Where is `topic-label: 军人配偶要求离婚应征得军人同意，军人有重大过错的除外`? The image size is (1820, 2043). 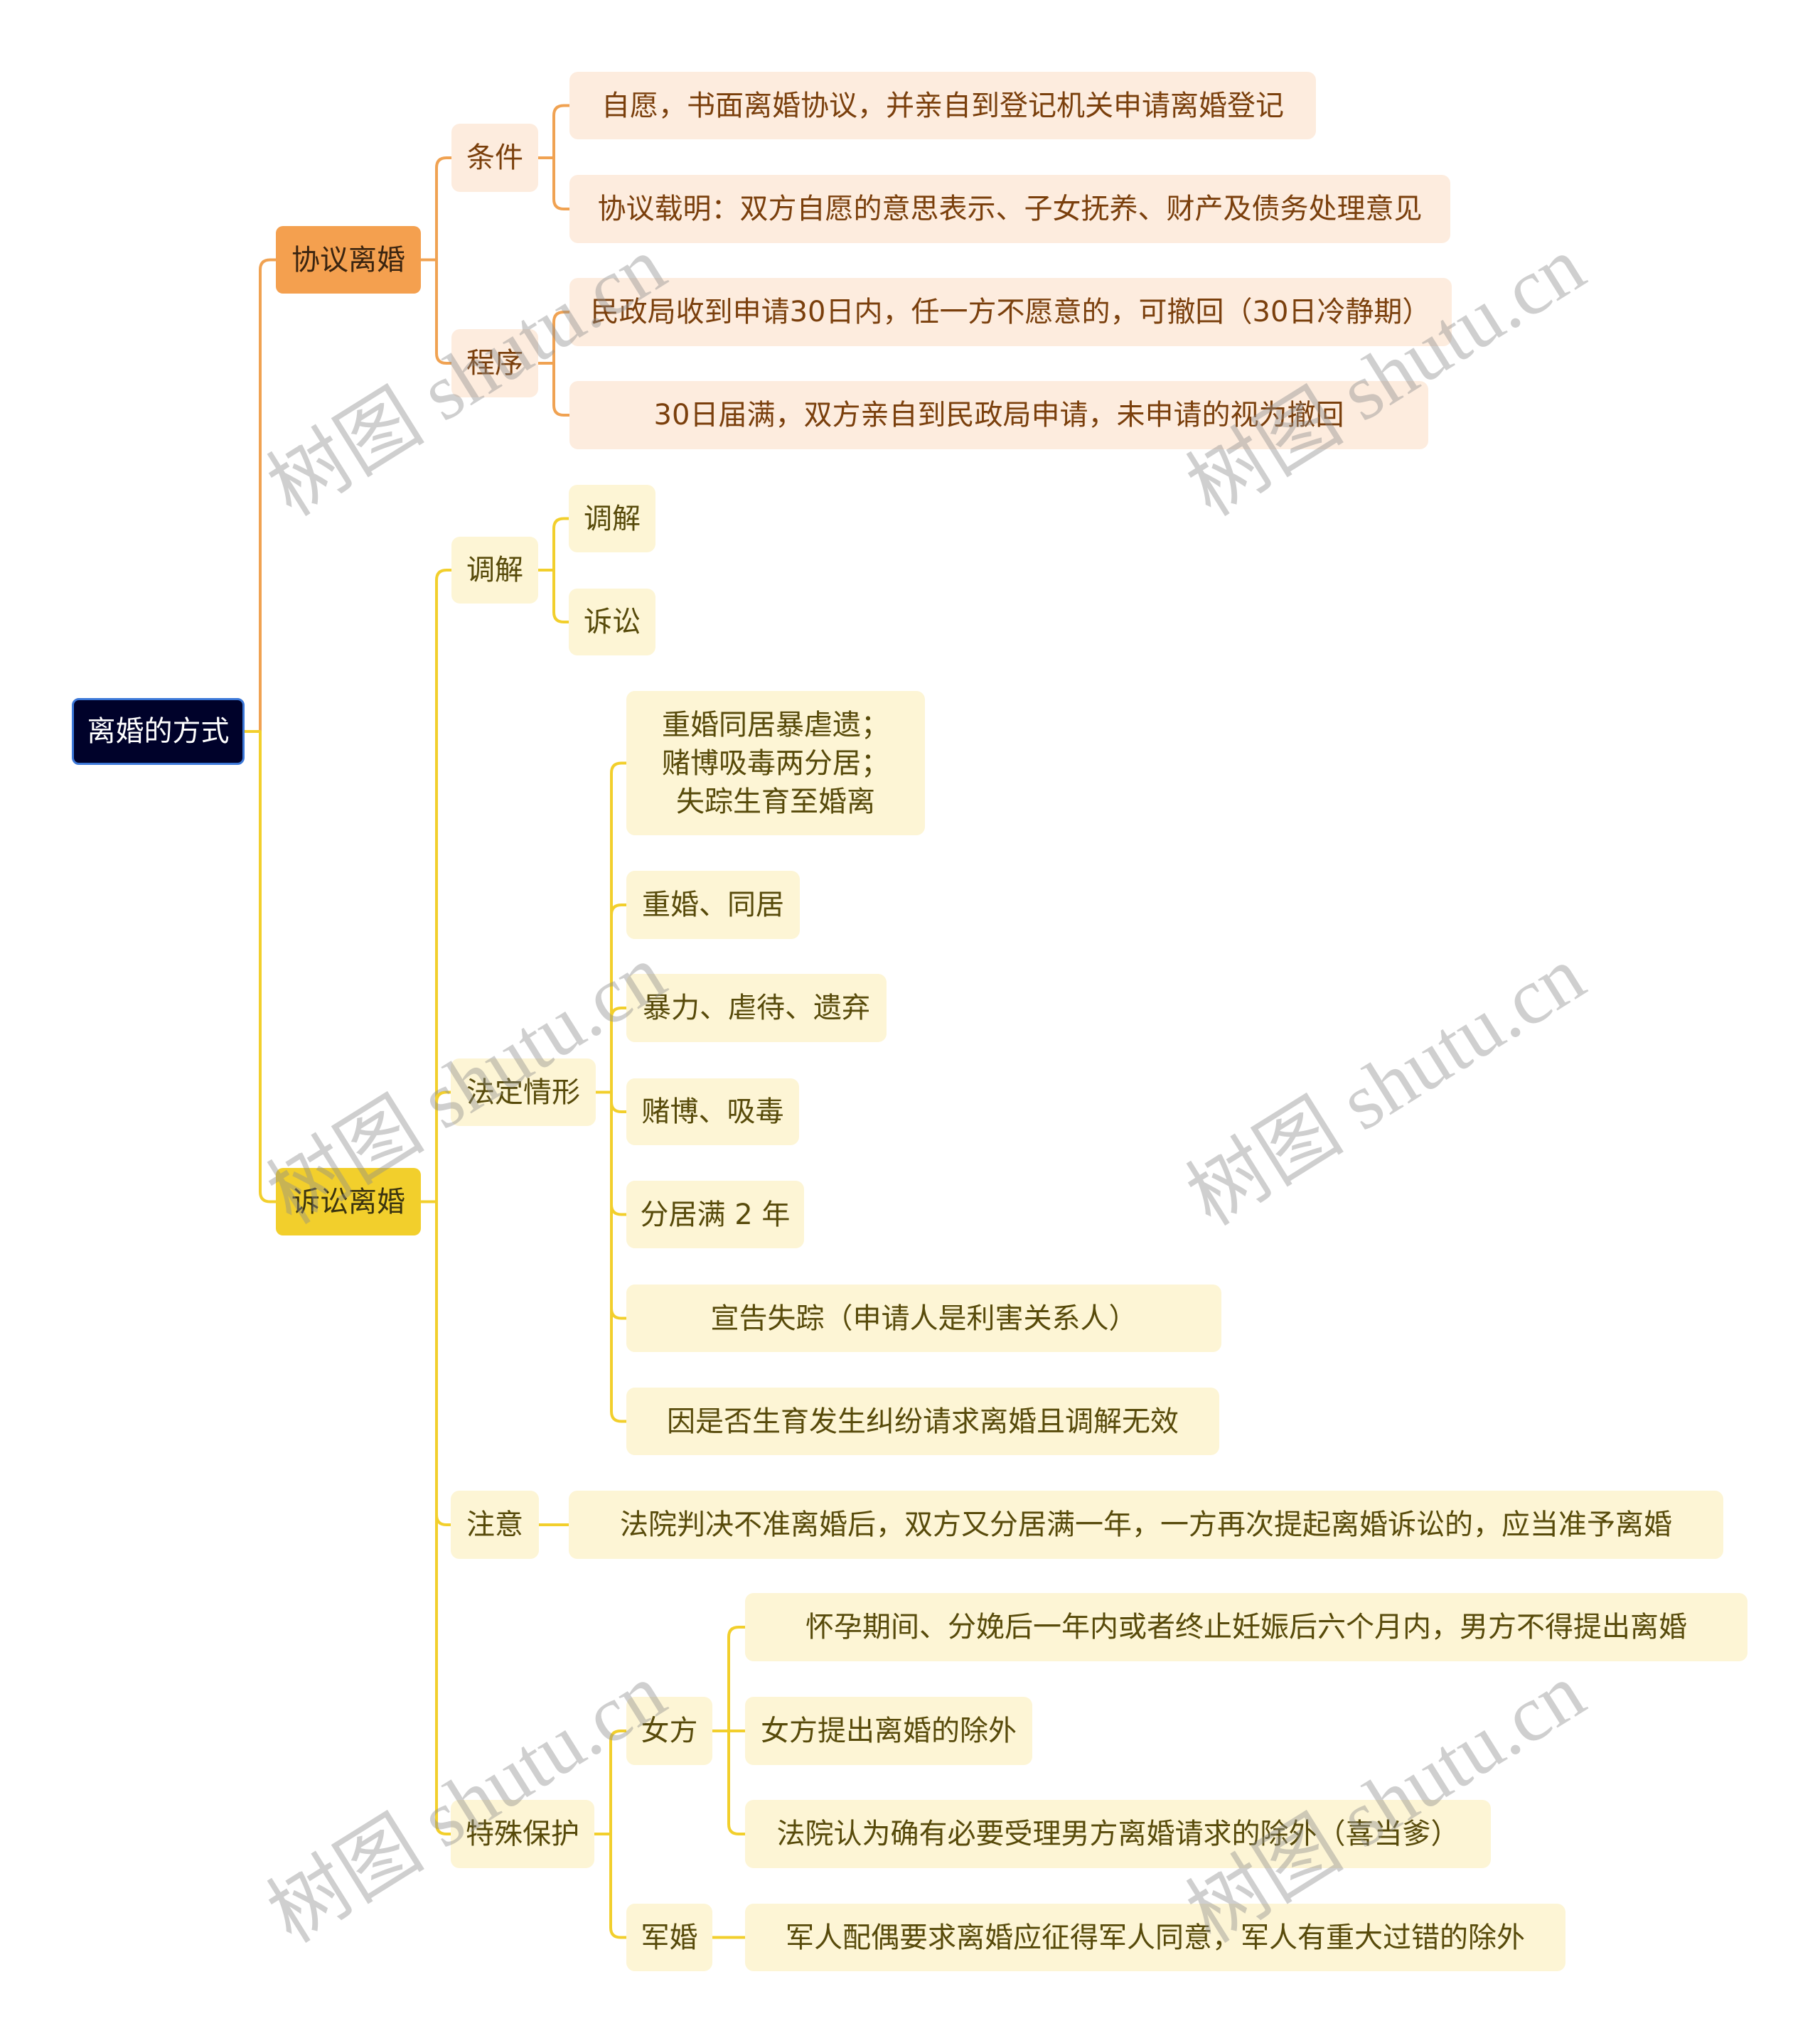 topic-label: 军人配偶要求离婚应征得军人同意，军人有重大过错的除外 is located at coordinates (1155, 1937).